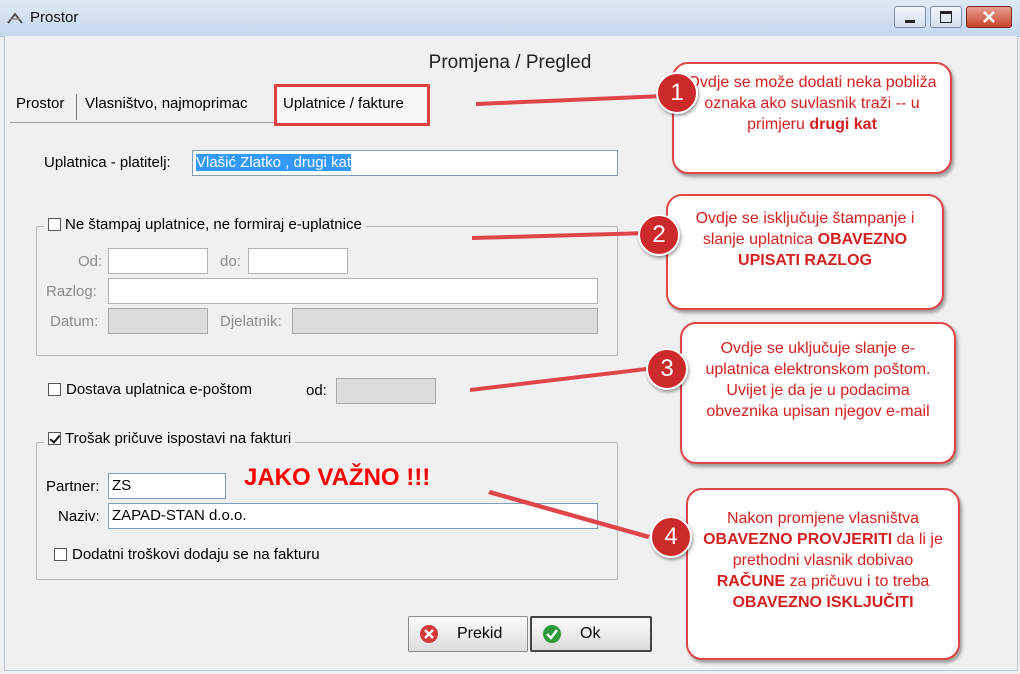  I want to click on callout-2-badge: 2, so click(659, 235).